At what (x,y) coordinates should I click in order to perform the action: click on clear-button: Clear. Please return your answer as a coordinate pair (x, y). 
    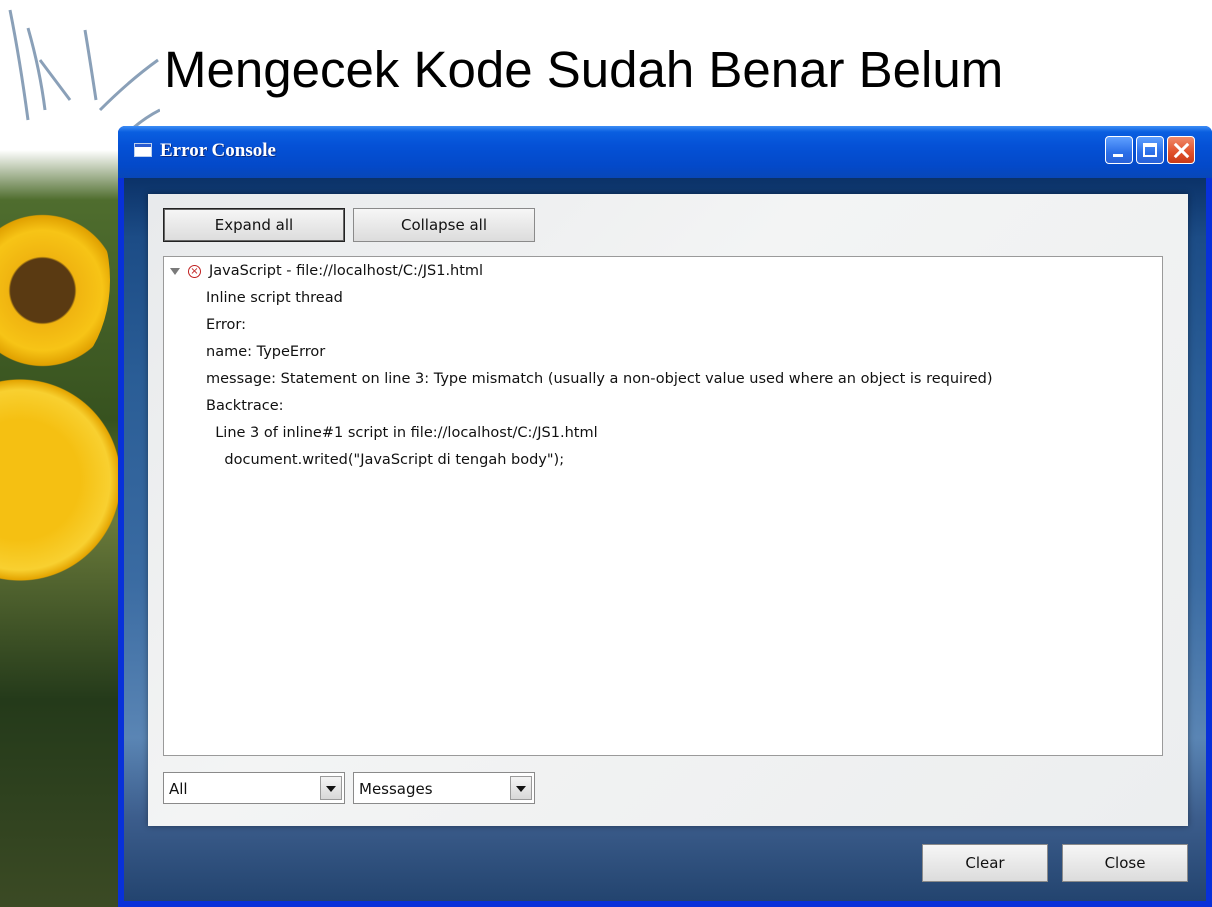
    Looking at the image, I should click on (985, 863).